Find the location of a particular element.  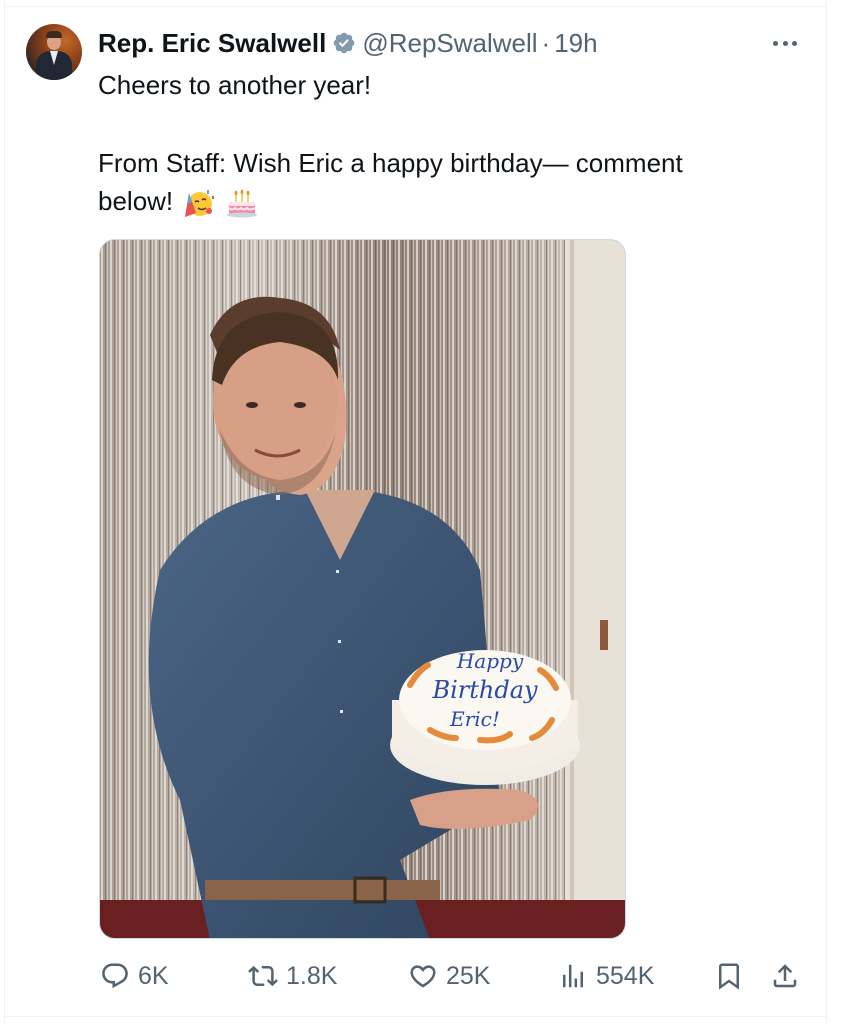

avatar-hair is located at coordinates (54, 34).